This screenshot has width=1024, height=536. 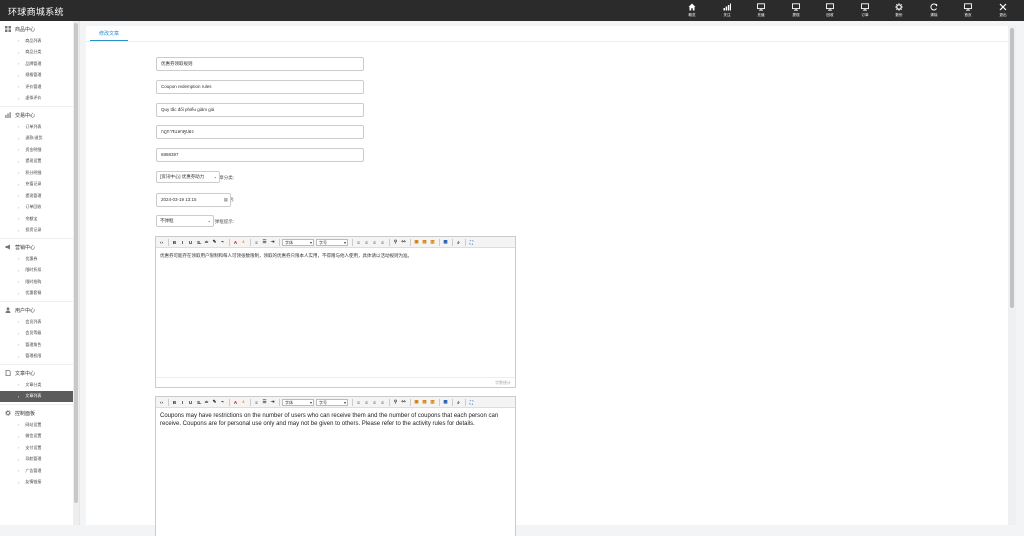 What do you see at coordinates (37, 282) in the screenshot?
I see `sidebar-item: › 限时抢购` at bounding box center [37, 282].